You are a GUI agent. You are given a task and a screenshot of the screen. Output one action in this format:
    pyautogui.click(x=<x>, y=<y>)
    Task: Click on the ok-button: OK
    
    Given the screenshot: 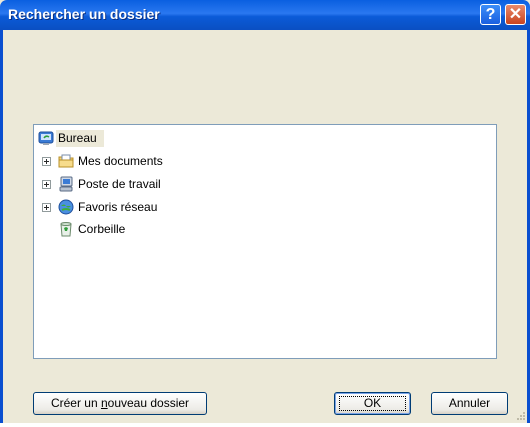 What is the action you would take?
    pyautogui.click(x=372, y=403)
    